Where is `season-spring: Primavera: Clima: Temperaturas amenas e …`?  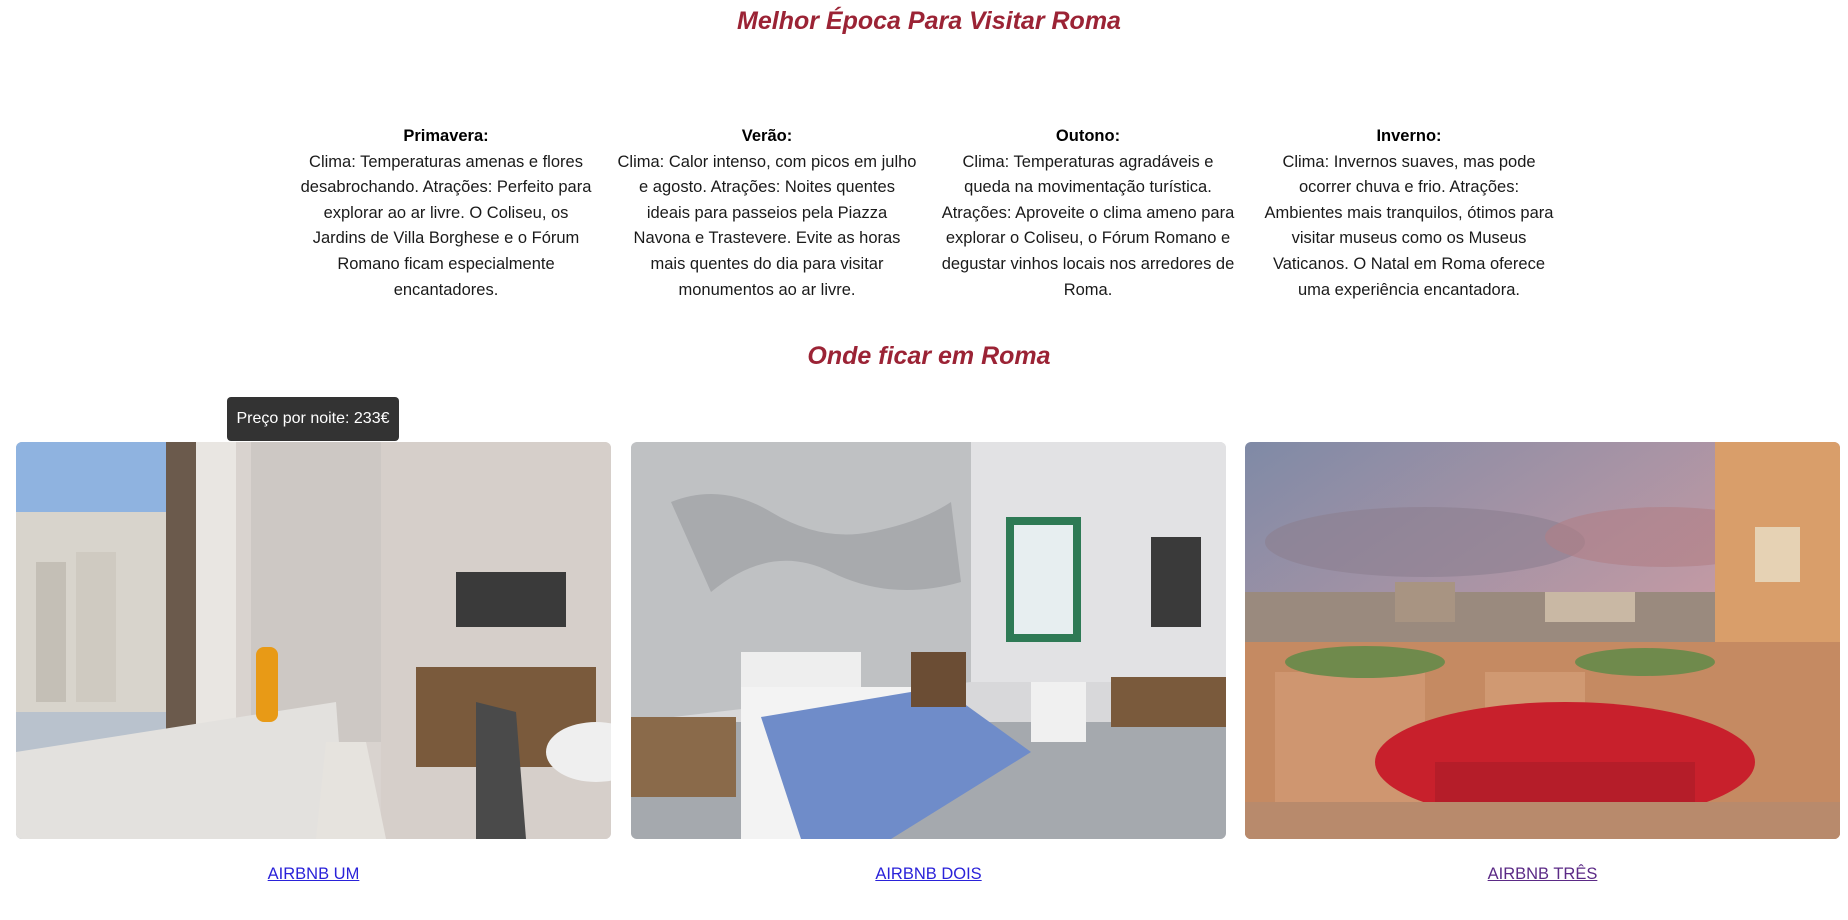 season-spring: Primavera: Clima: Temperaturas amenas e … is located at coordinates (446, 213).